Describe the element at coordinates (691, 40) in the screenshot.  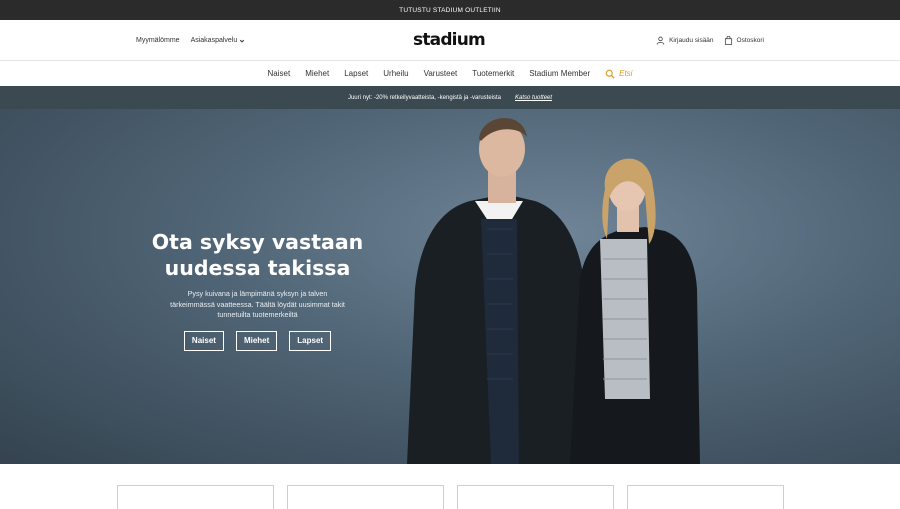
I see `login-label: Kirjaudu sisään` at that location.